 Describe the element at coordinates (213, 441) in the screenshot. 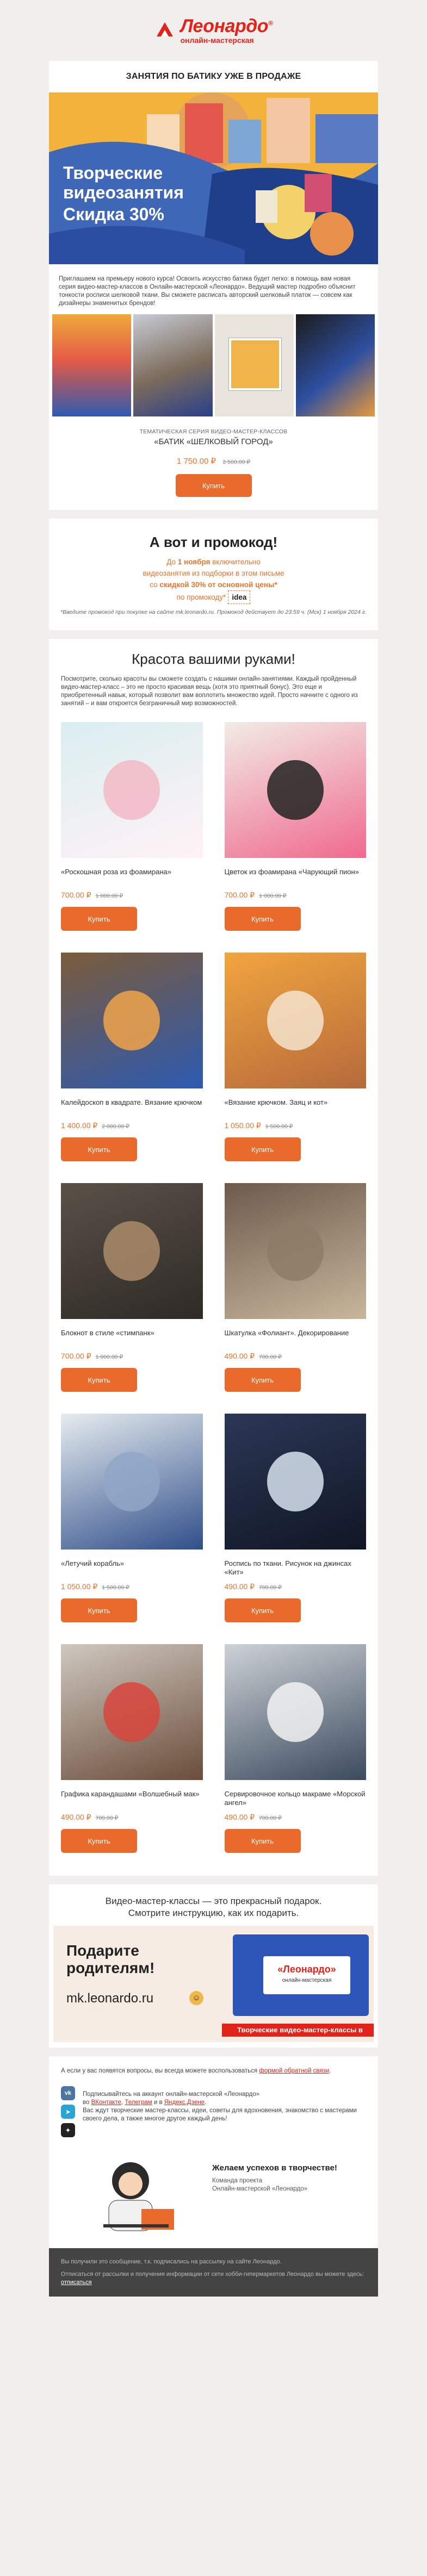

I see `series-name: «БАТИК «ШЕЛКОВЫЙ ГОРОД»` at that location.